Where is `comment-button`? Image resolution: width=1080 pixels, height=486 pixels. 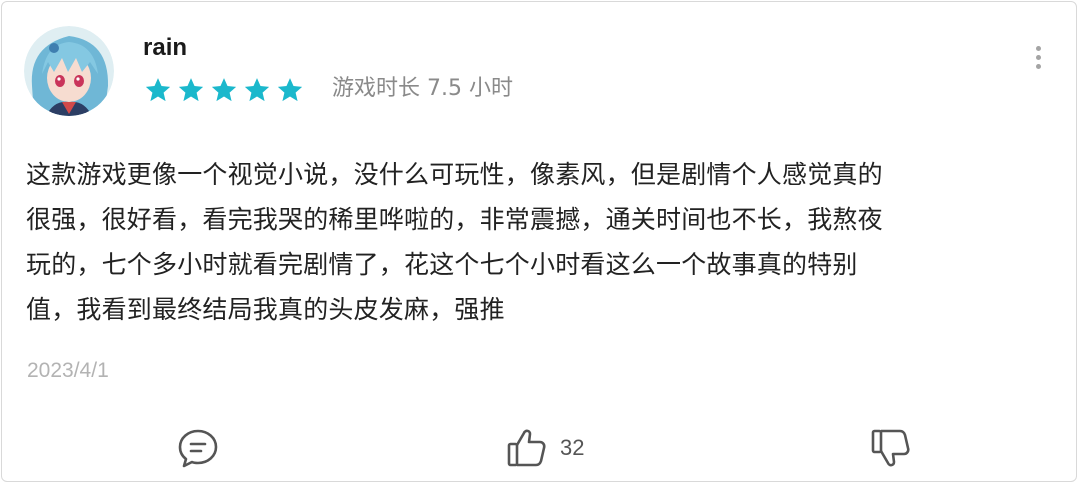 comment-button is located at coordinates (198, 448).